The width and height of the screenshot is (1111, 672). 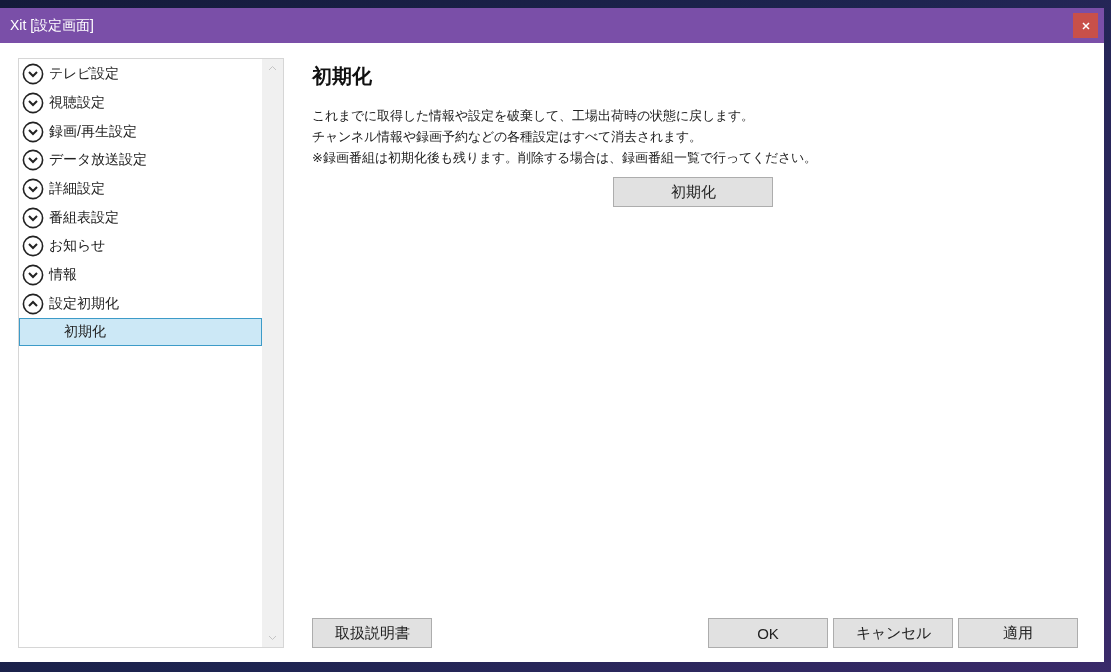 I want to click on tree-item-label: 詳細設定, so click(x=77, y=189).